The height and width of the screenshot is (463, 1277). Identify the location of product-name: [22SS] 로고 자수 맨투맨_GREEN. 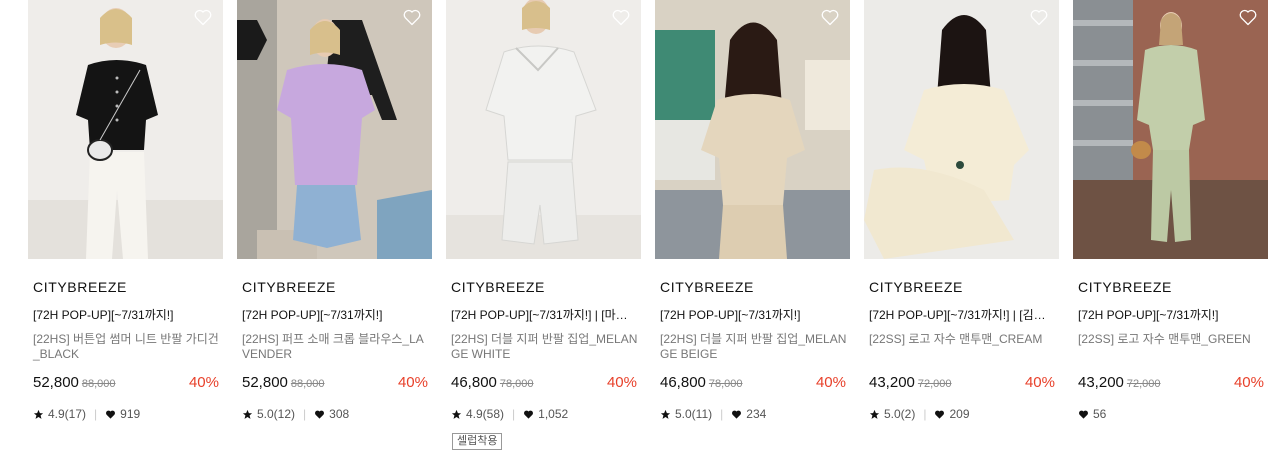
(1172, 339).